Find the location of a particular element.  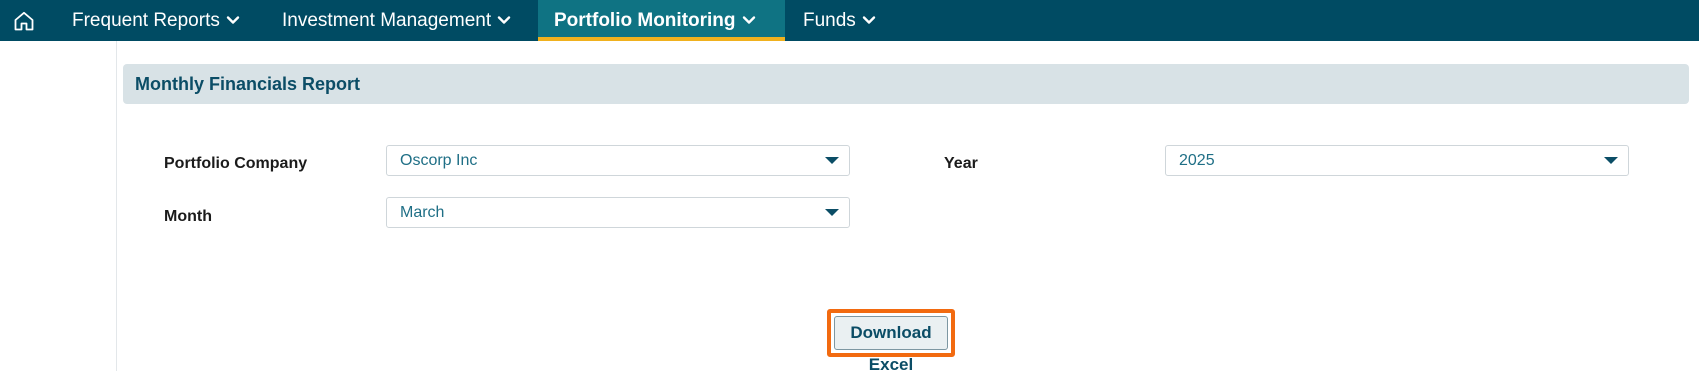

nav-label: Frequent Reports is located at coordinates (146, 20).